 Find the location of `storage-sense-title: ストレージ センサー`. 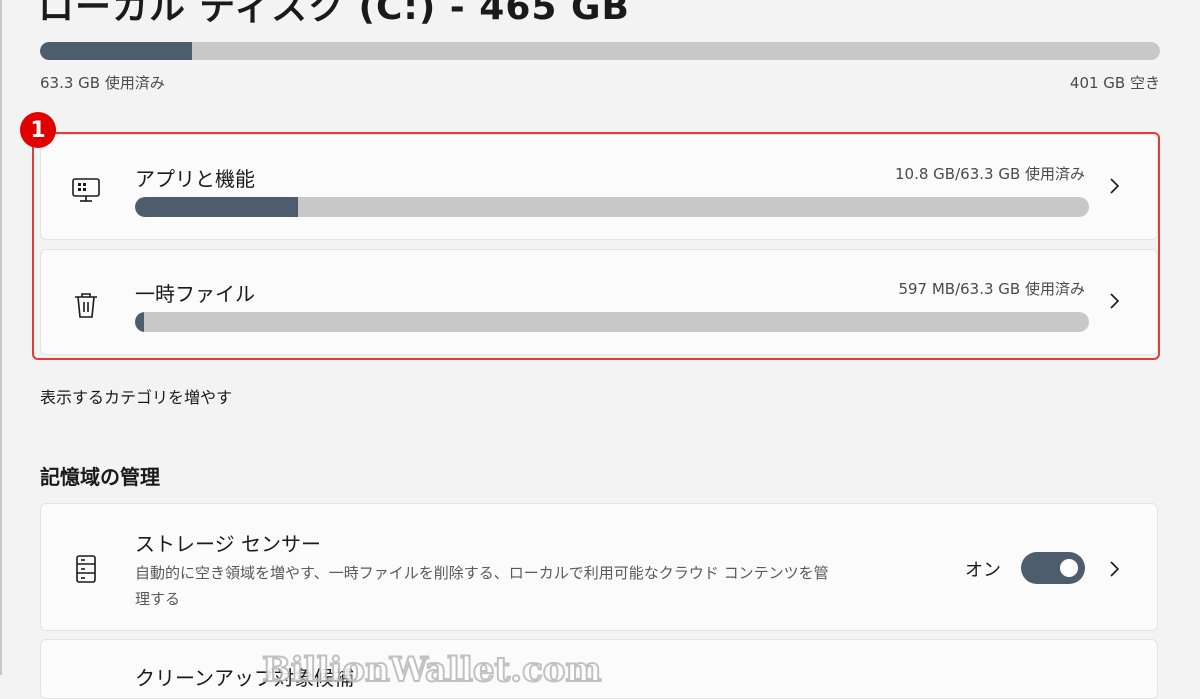

storage-sense-title: ストレージ センサー is located at coordinates (228, 544).